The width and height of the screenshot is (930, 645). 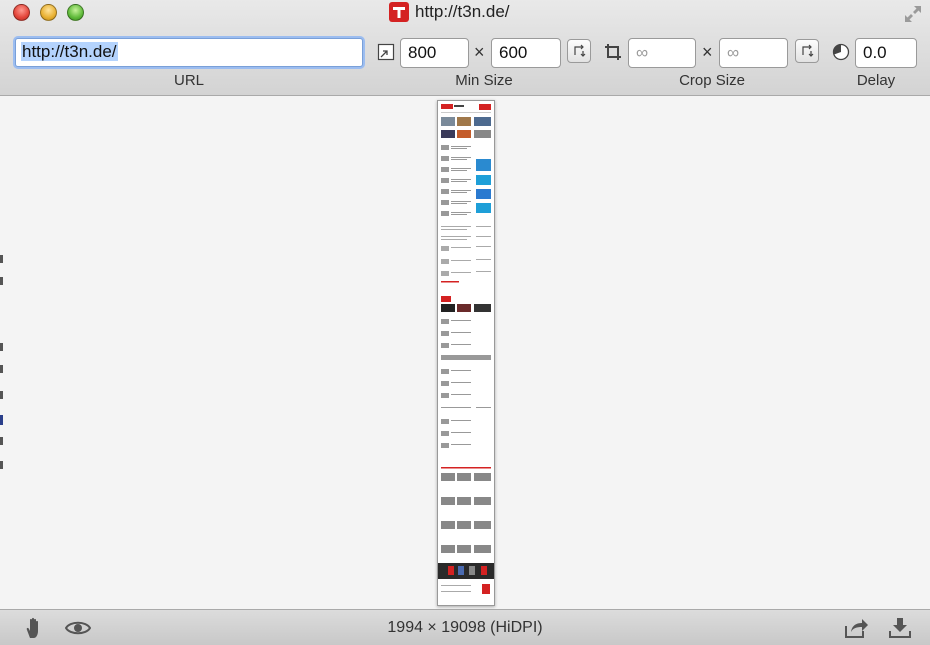 What do you see at coordinates (712, 80) in the screenshot?
I see `crop-size-label: Crop Size` at bounding box center [712, 80].